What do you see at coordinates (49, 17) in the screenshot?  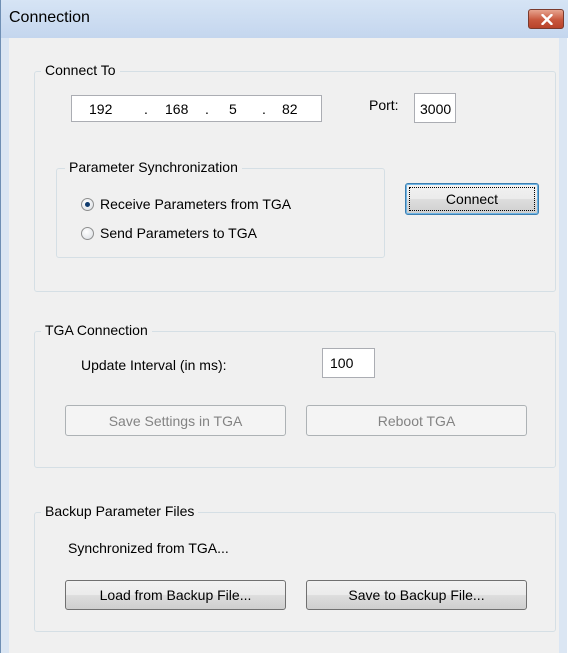 I see `window-title: Connection` at bounding box center [49, 17].